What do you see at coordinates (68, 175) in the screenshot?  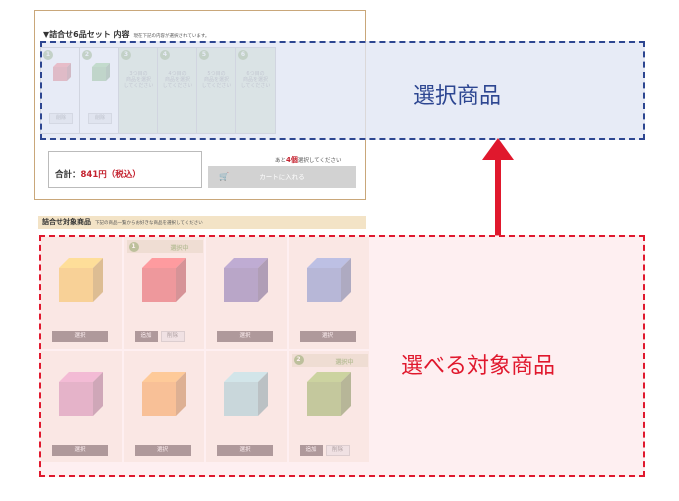 I see `total-label: 合計：` at bounding box center [68, 175].